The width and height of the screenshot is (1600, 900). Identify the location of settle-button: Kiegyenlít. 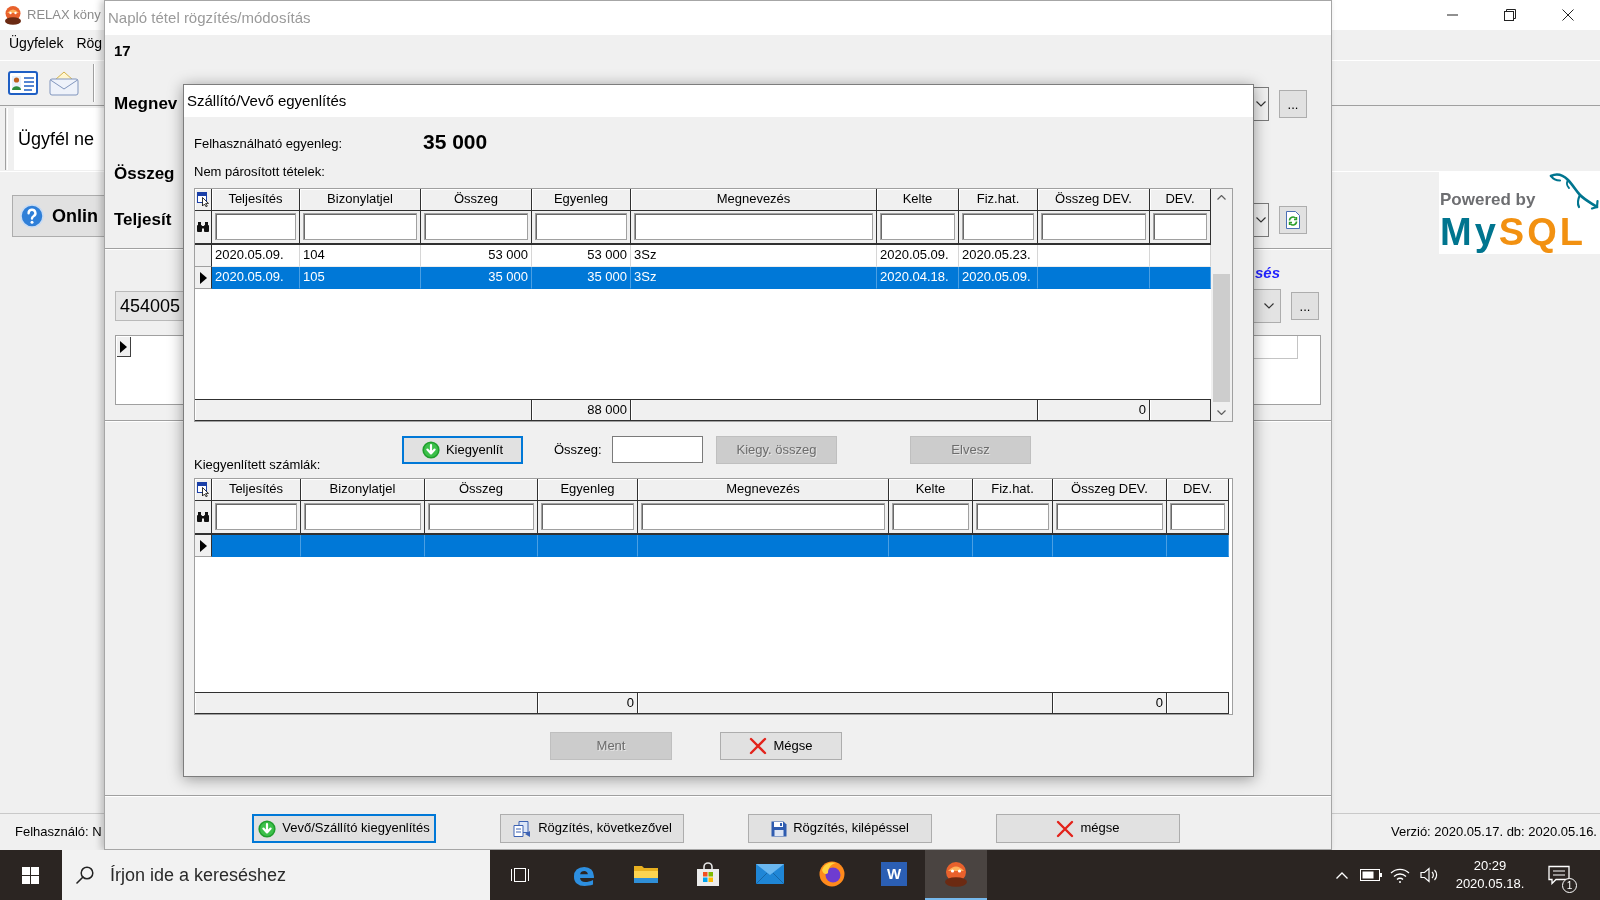
(462, 450).